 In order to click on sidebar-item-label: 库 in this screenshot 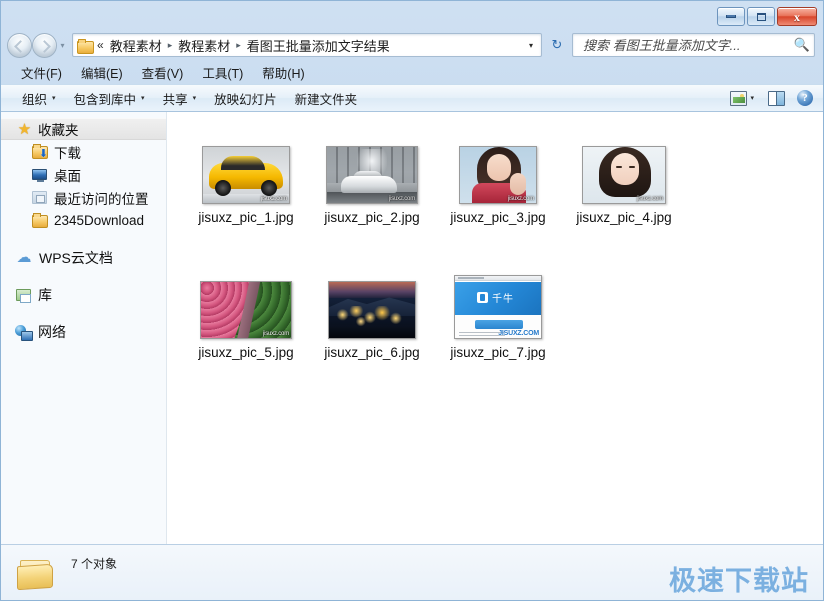, I will do `click(45, 294)`.